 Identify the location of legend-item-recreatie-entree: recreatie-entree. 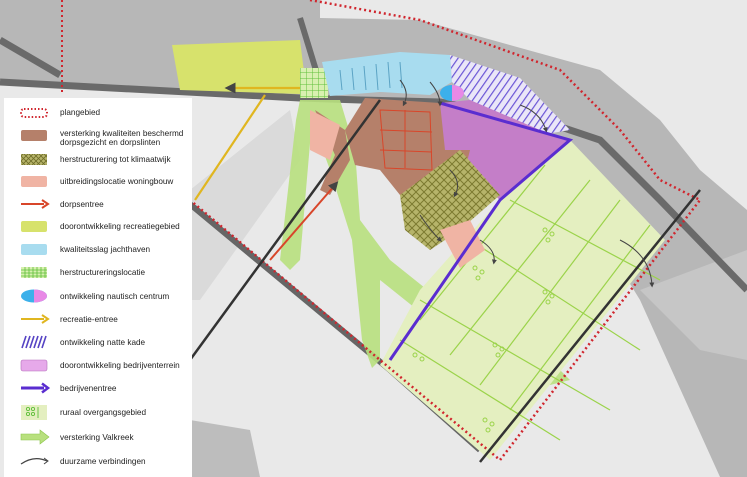
(98, 321).